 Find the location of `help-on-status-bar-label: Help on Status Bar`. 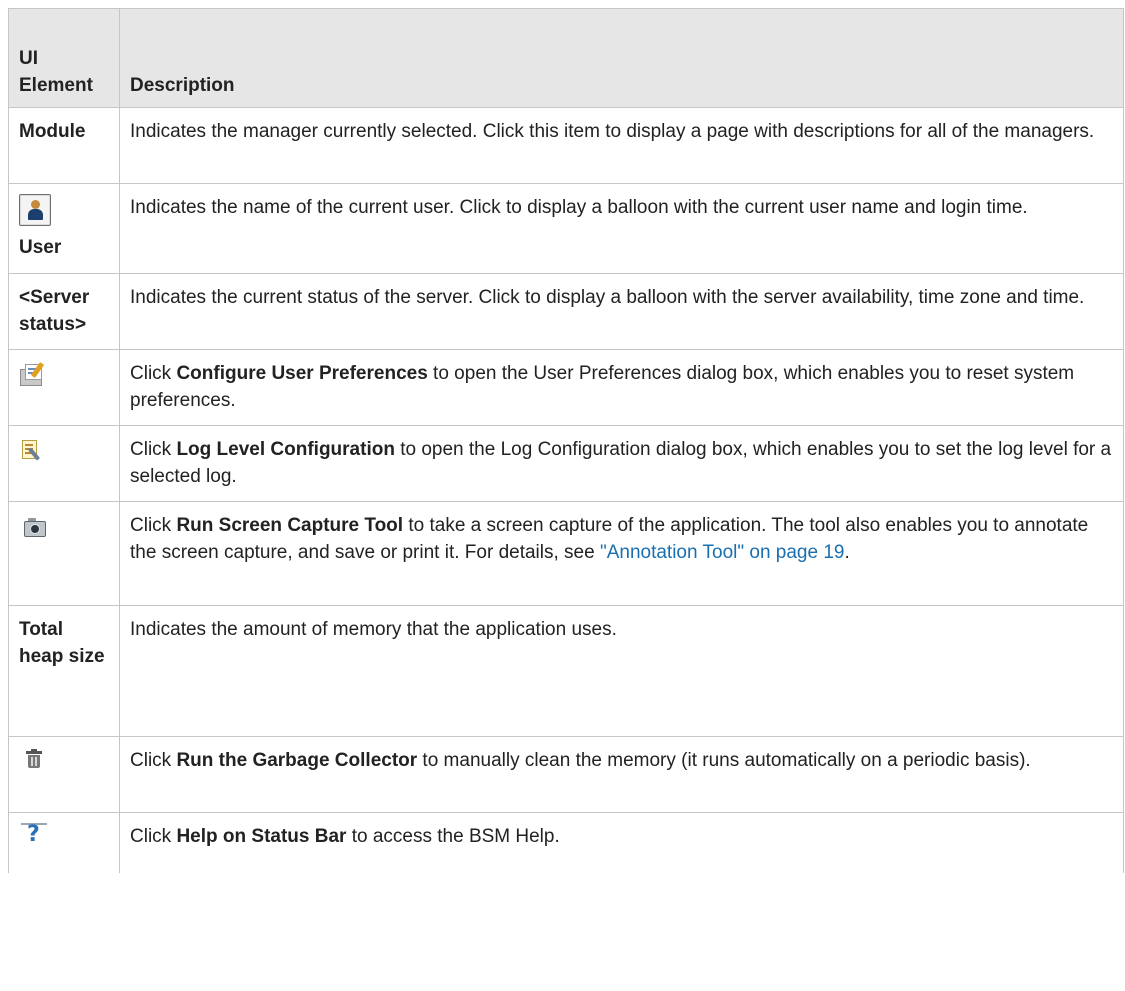

help-on-status-bar-label: Help on Status Bar is located at coordinates (261, 836).